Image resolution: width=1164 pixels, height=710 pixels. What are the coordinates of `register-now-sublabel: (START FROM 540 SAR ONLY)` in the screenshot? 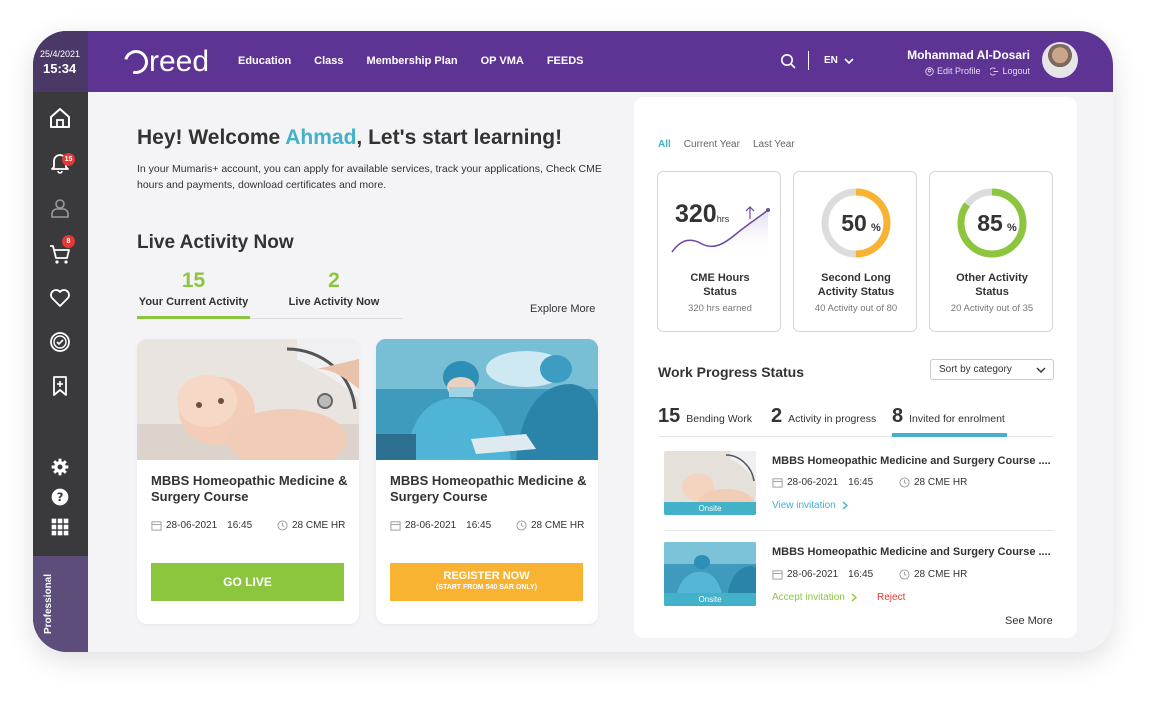 It's located at (486, 587).